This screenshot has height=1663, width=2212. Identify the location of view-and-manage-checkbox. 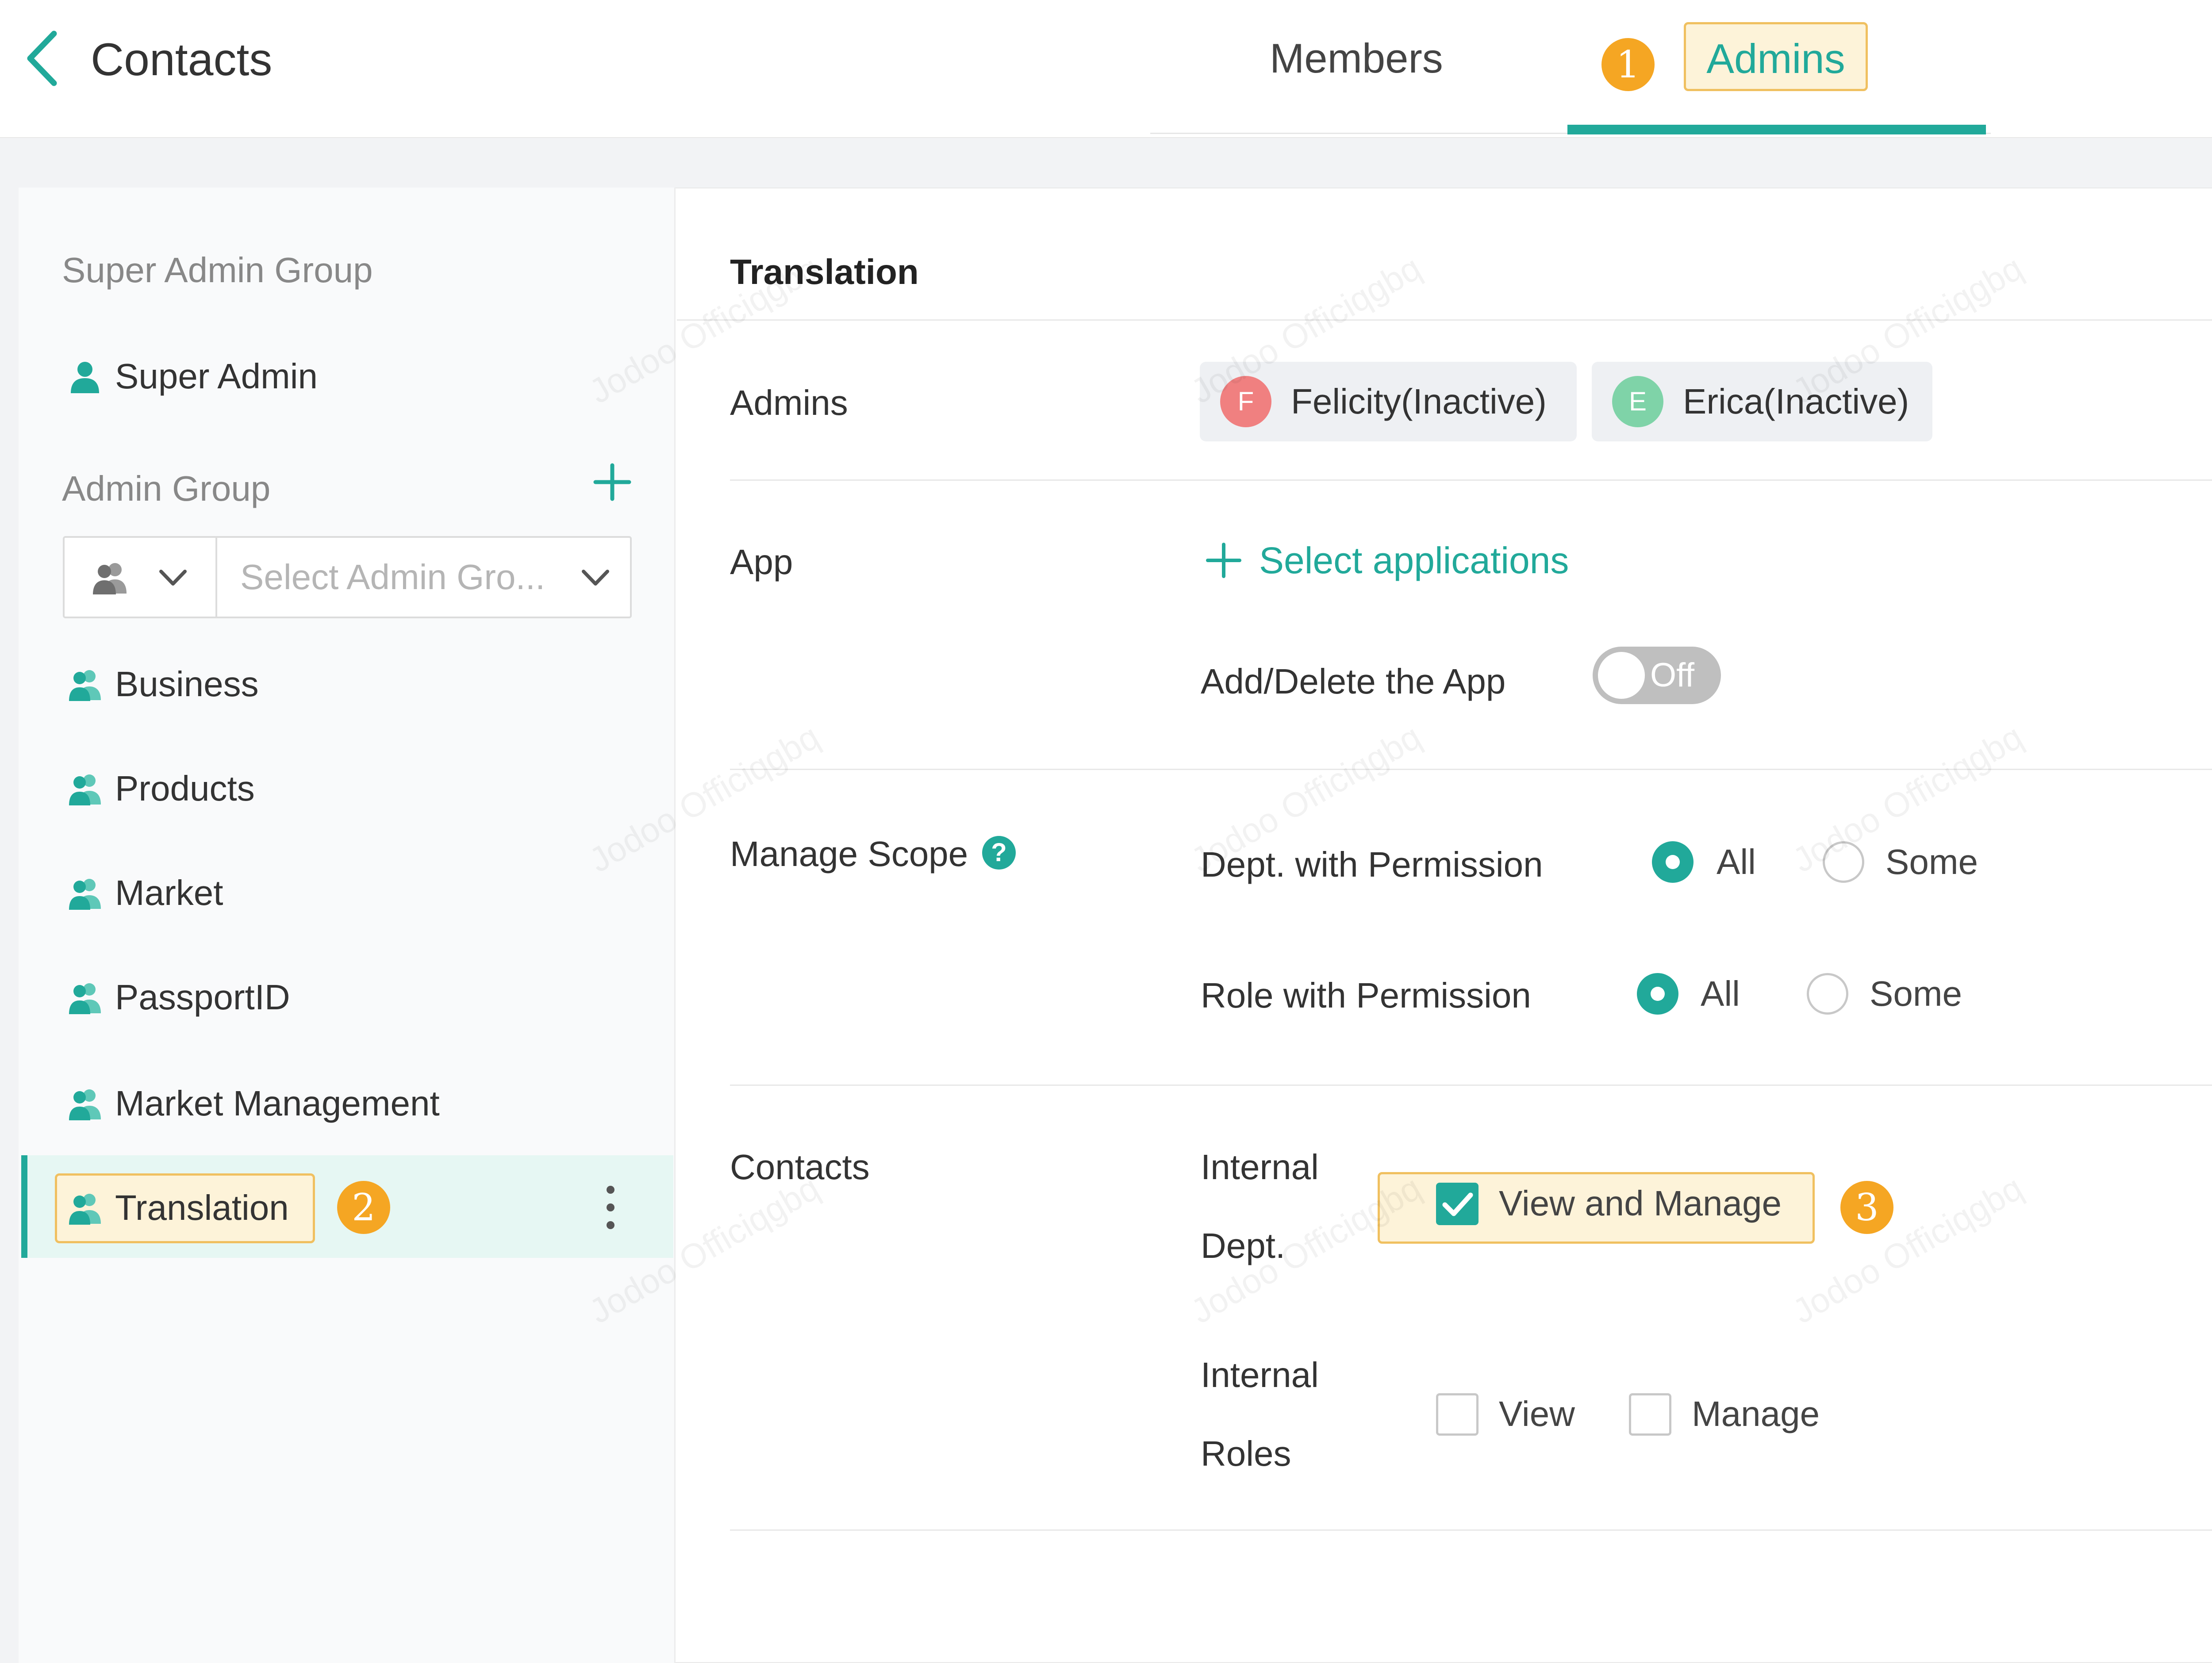
(1458, 1204).